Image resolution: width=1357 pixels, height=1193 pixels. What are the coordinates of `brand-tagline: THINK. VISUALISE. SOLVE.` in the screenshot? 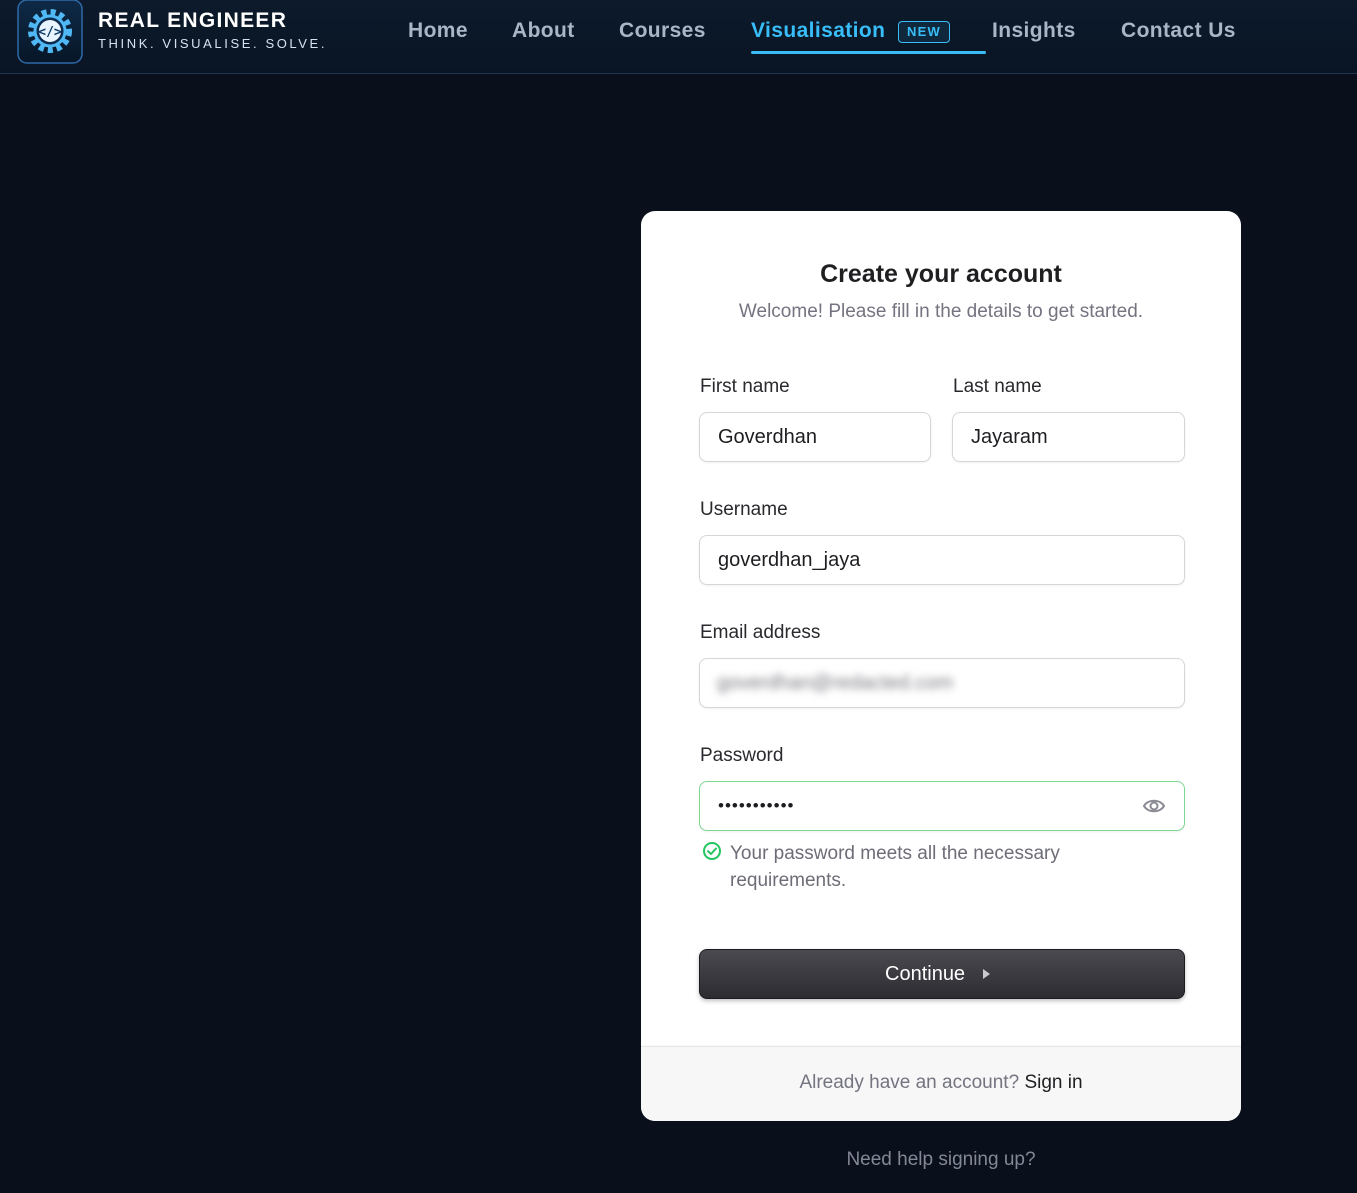 It's located at (213, 43).